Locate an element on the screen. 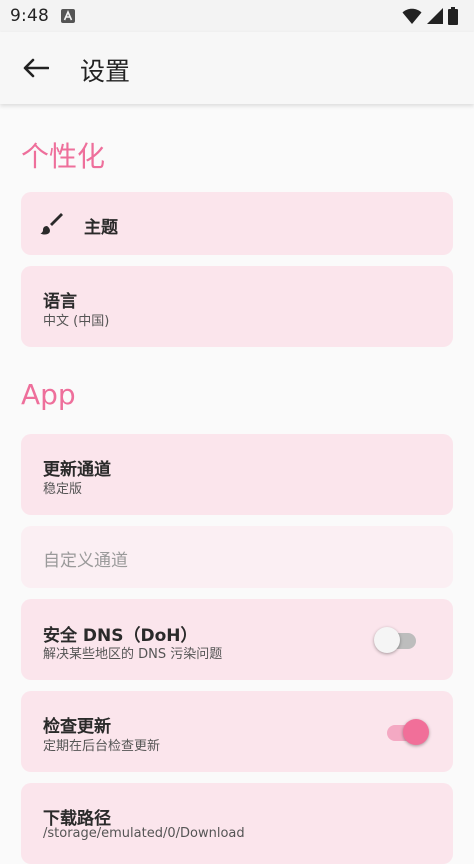 This screenshot has width=474, height=864. status-icons is located at coordinates (430, 16).